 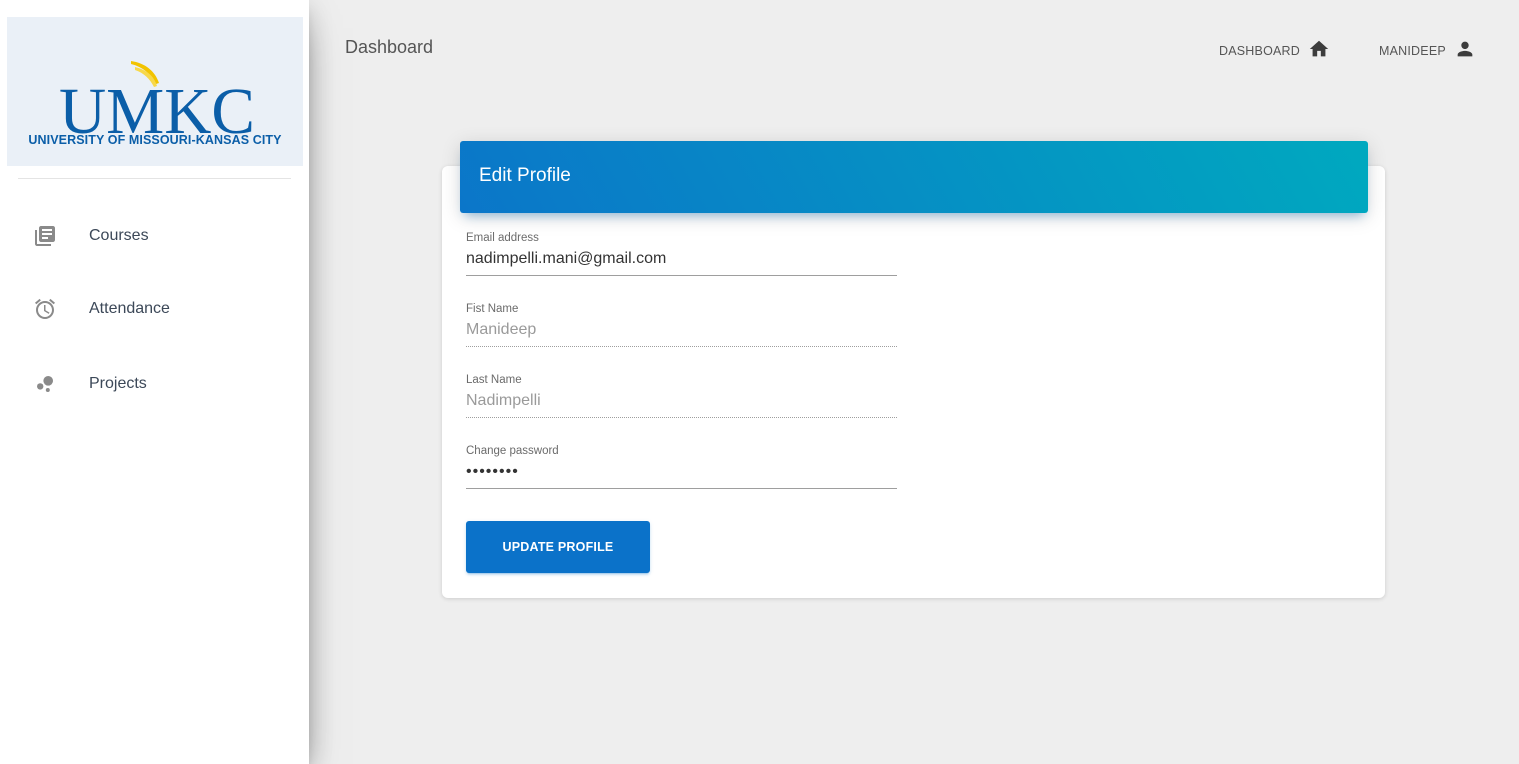 What do you see at coordinates (494, 380) in the screenshot?
I see `last-name-label: Last Name` at bounding box center [494, 380].